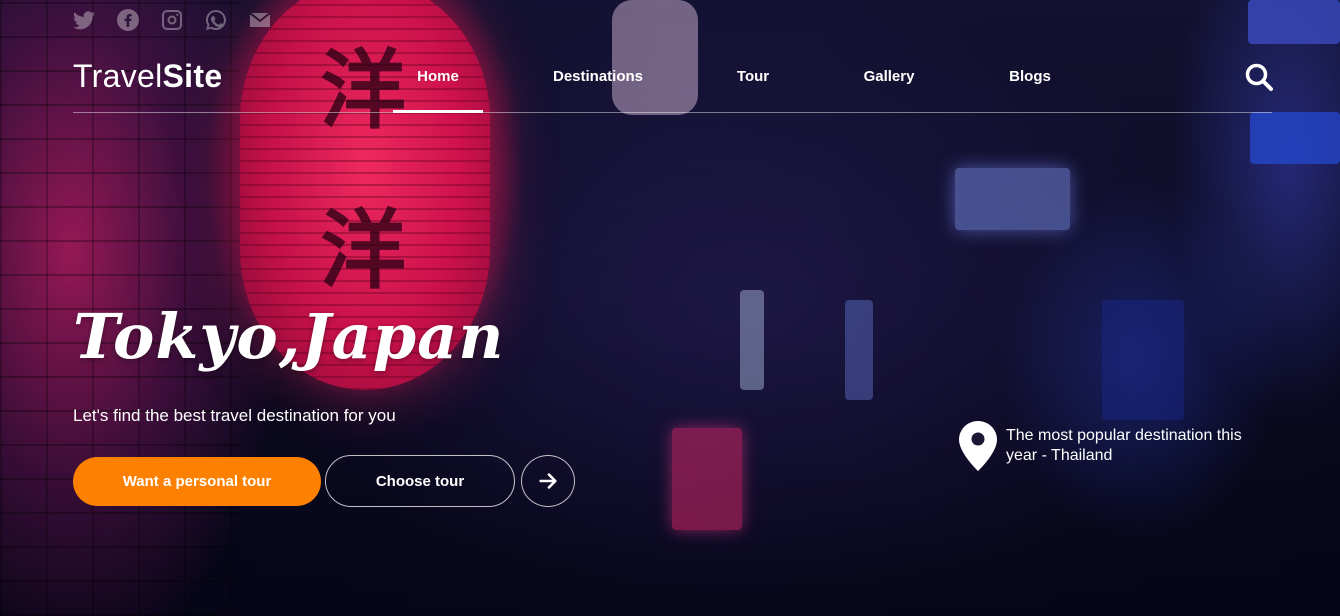 This screenshot has height=616, width=1340. What do you see at coordinates (598, 76) in the screenshot?
I see `nav-item-destinations: Destinations` at bounding box center [598, 76].